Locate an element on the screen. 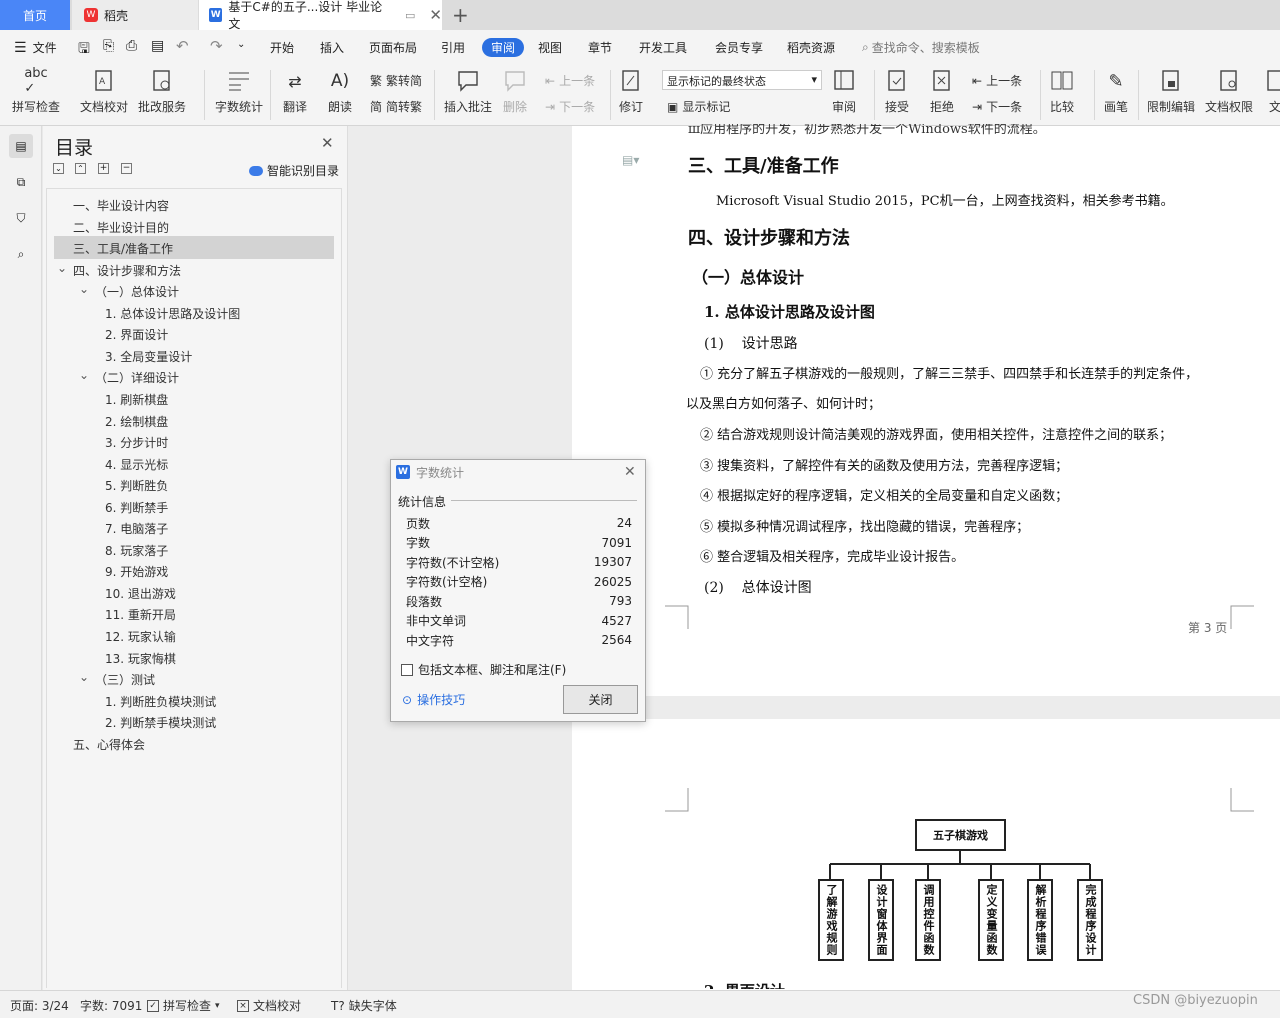 The image size is (1280, 1018). tab-document: W 基于C#的五子...设计 毕业论文 ▭ ✕ is located at coordinates (320, 15).